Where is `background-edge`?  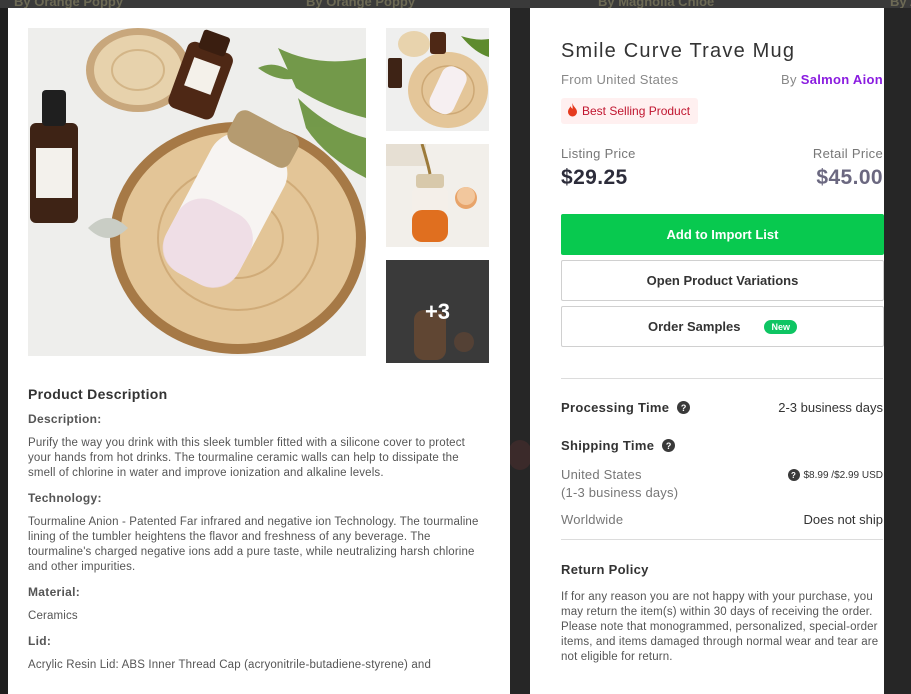 background-edge is located at coordinates (897, 351).